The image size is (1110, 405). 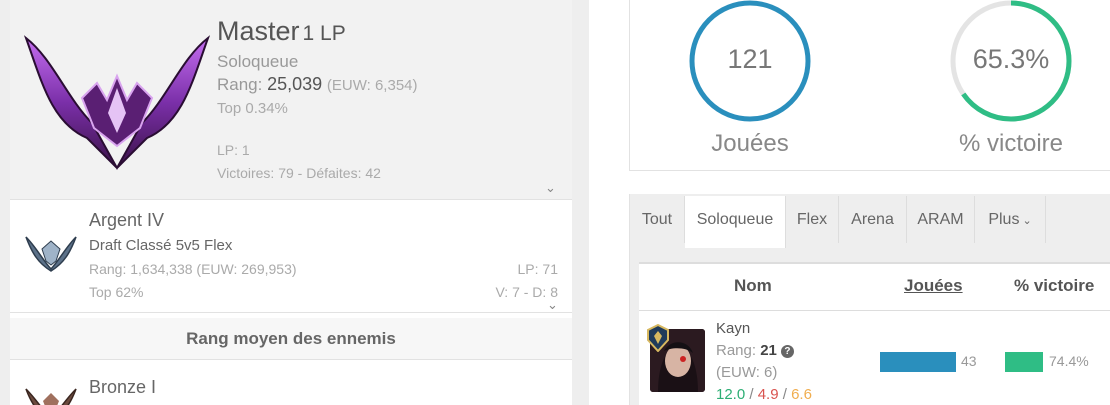 I want to click on help-icon: ?, so click(x=787, y=351).